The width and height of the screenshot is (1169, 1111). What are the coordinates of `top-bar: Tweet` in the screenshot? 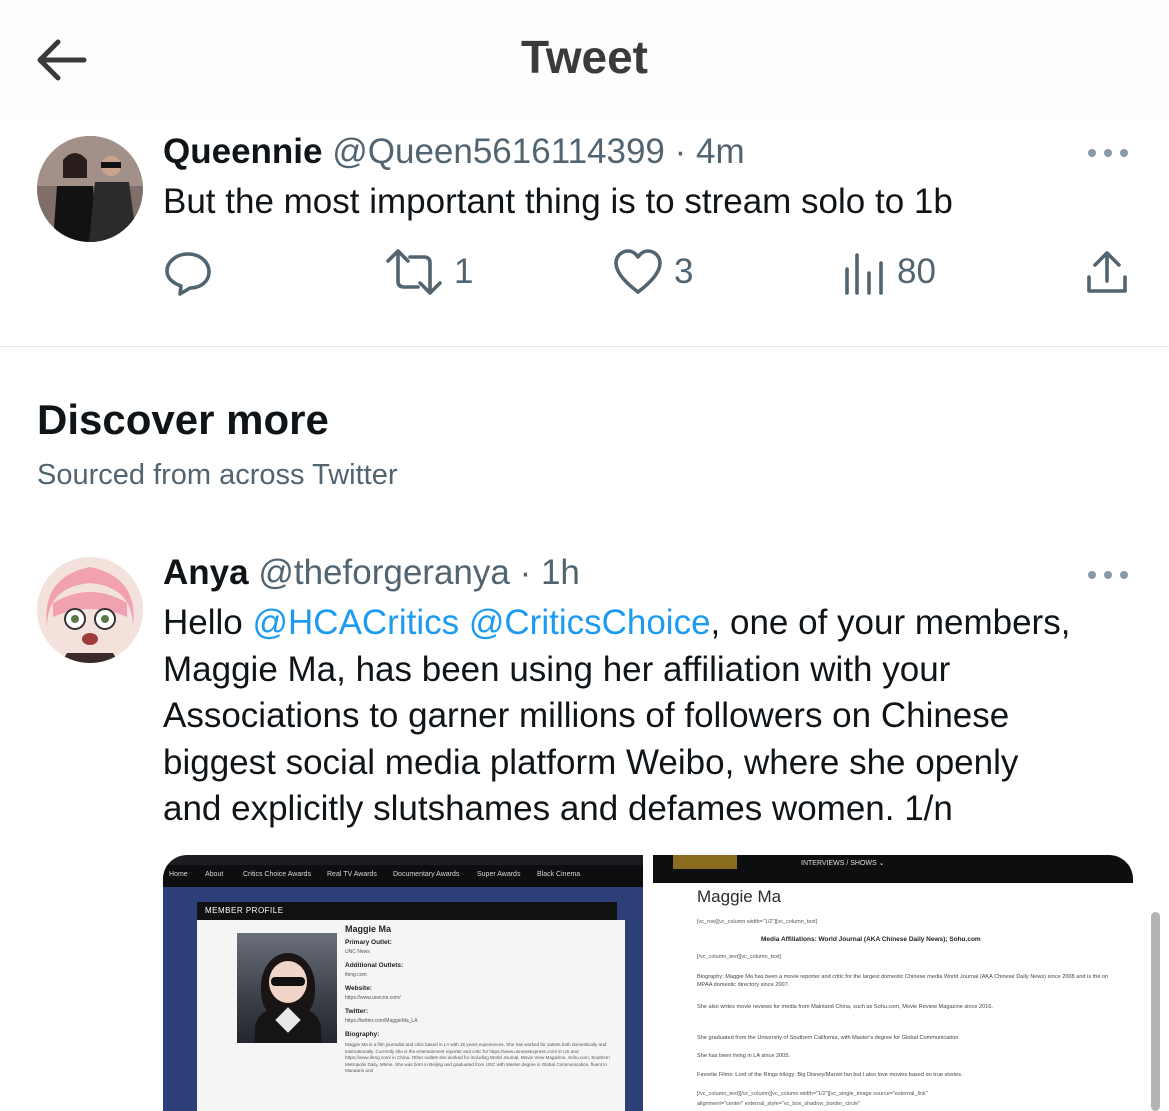 It's located at (584, 60).